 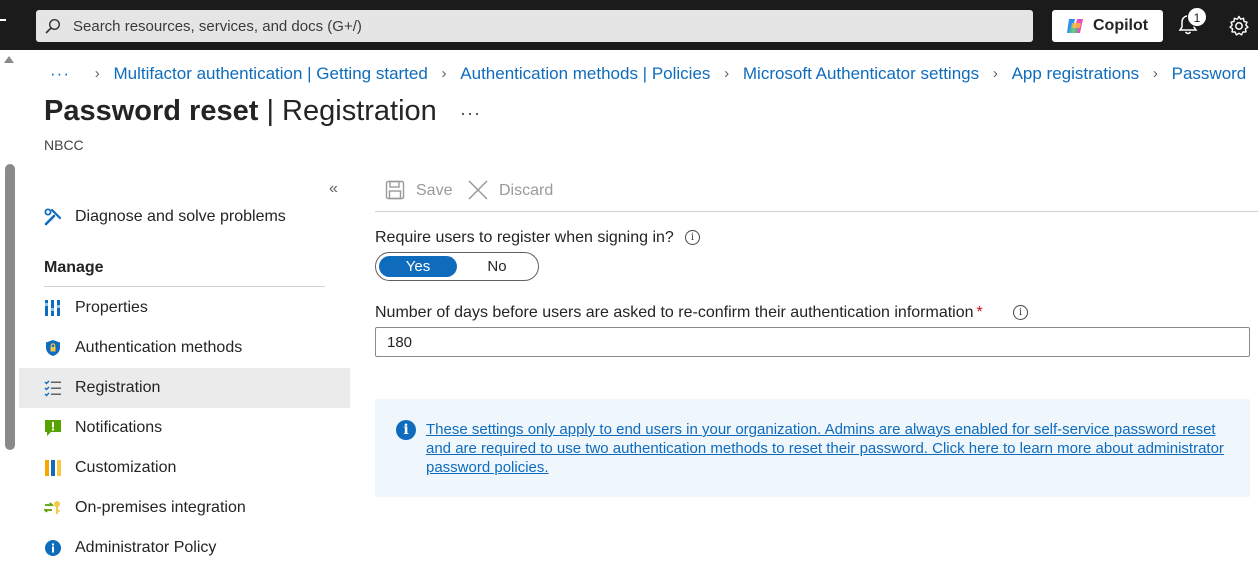 What do you see at coordinates (1197, 17) in the screenshot?
I see `notification-count-badge: 1` at bounding box center [1197, 17].